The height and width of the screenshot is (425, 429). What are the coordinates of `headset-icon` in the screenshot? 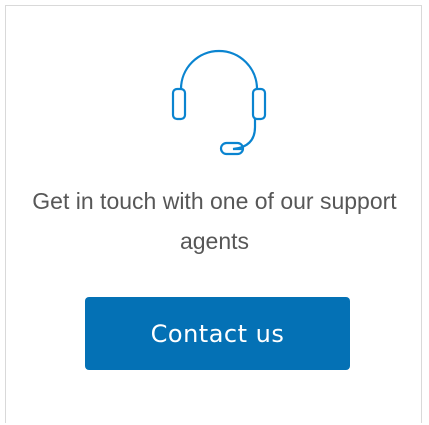 It's located at (219, 103).